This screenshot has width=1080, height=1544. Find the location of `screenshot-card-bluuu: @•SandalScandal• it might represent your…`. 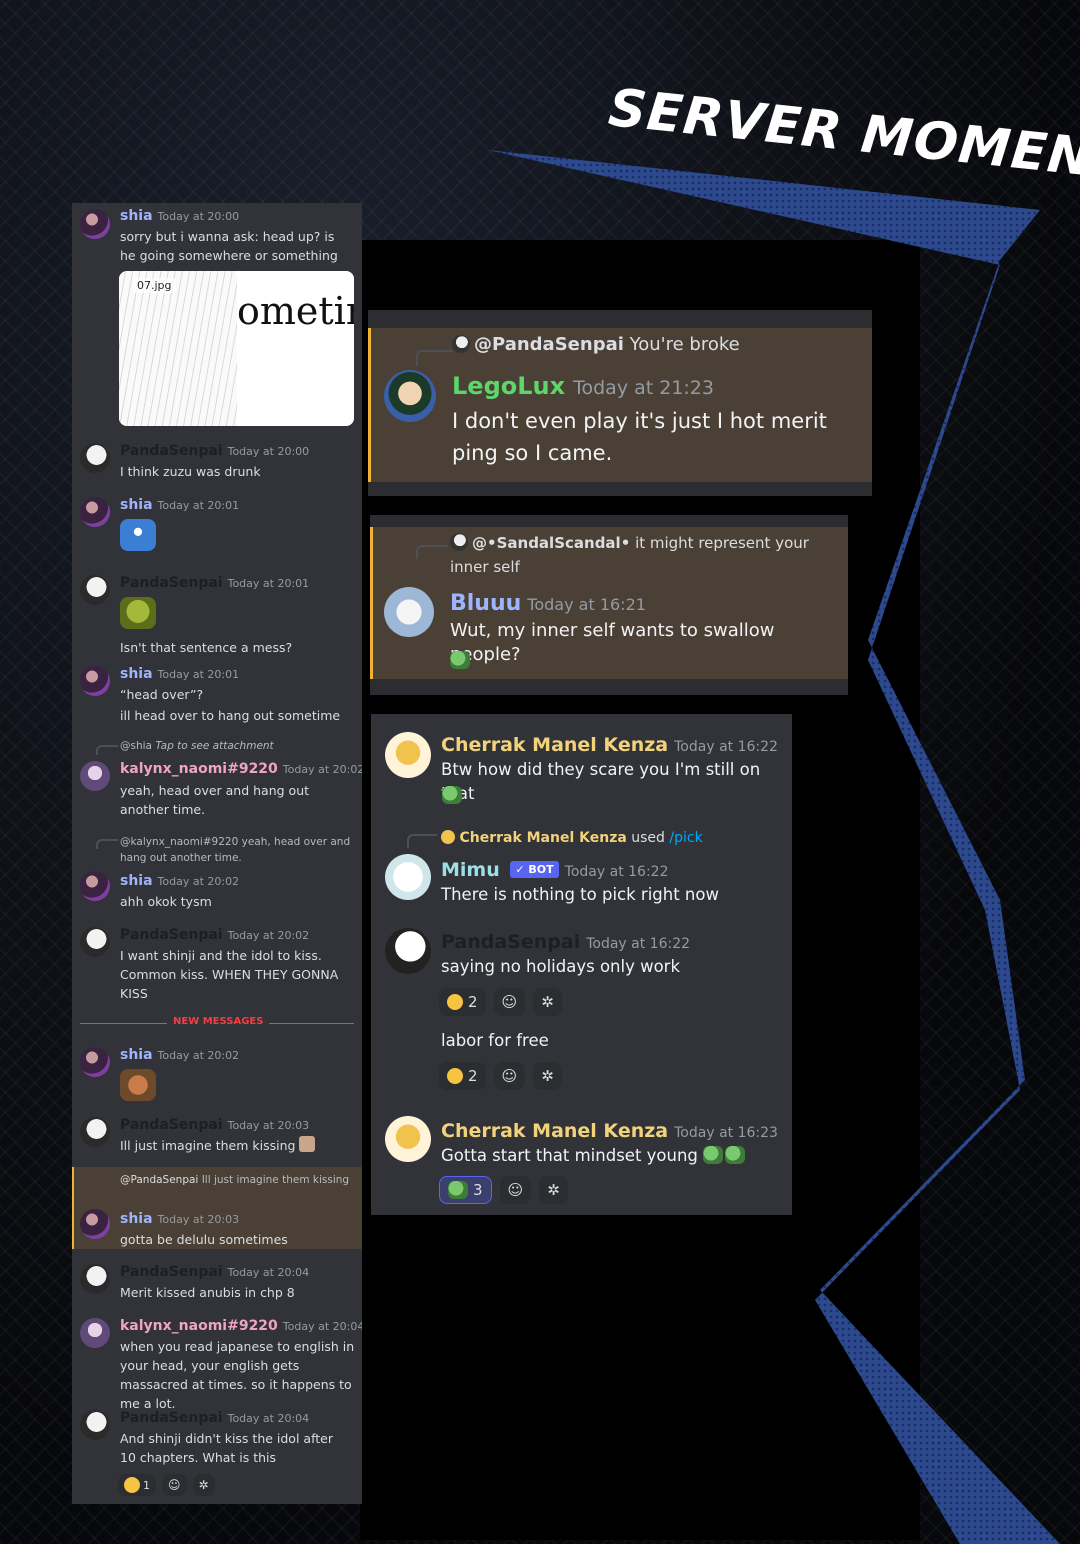

screenshot-card-bluuu: @•SandalScandal• it might represent your… is located at coordinates (609, 605).